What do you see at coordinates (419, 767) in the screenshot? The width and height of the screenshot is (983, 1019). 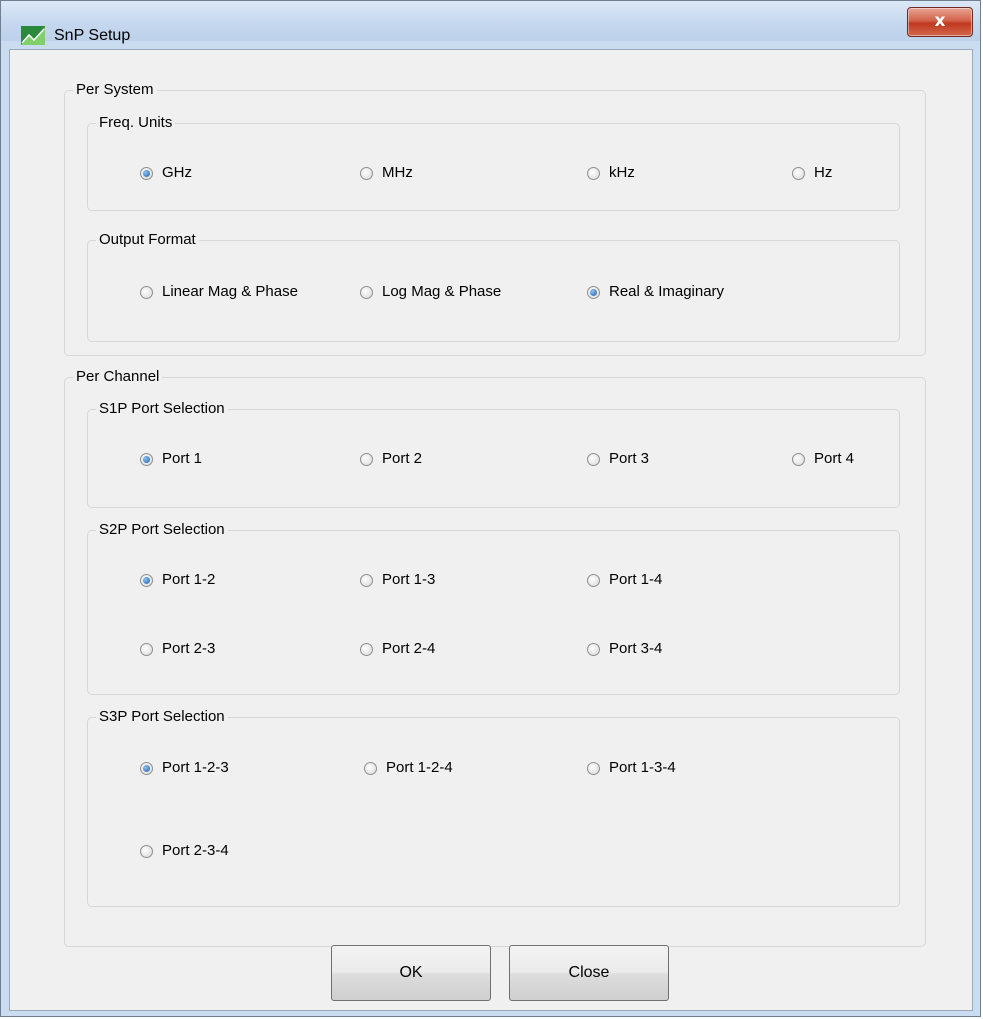 I see `radio-label: Port 1-2-4` at bounding box center [419, 767].